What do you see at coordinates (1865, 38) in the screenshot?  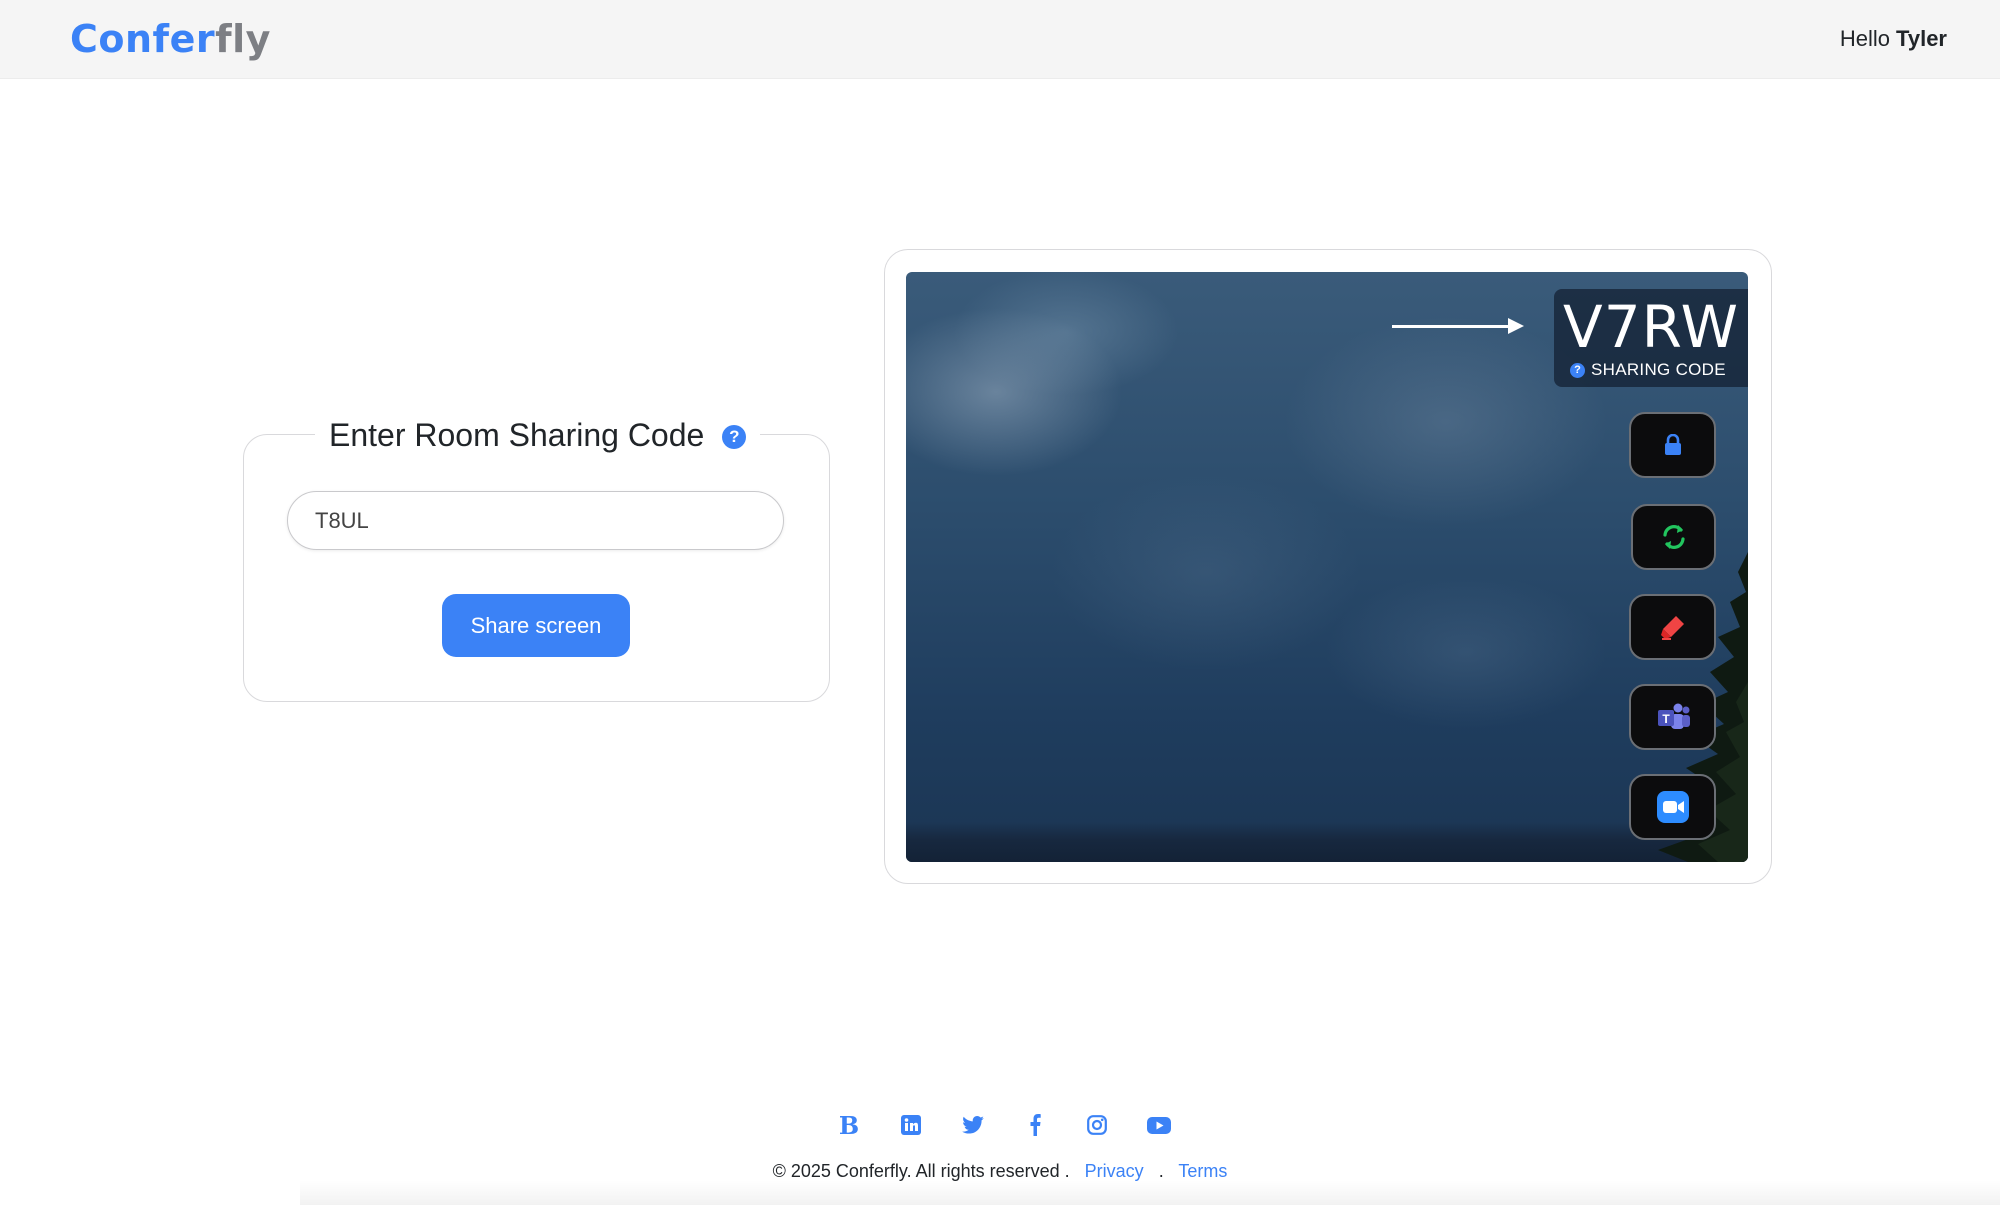 I see `greeting-text: Hello` at bounding box center [1865, 38].